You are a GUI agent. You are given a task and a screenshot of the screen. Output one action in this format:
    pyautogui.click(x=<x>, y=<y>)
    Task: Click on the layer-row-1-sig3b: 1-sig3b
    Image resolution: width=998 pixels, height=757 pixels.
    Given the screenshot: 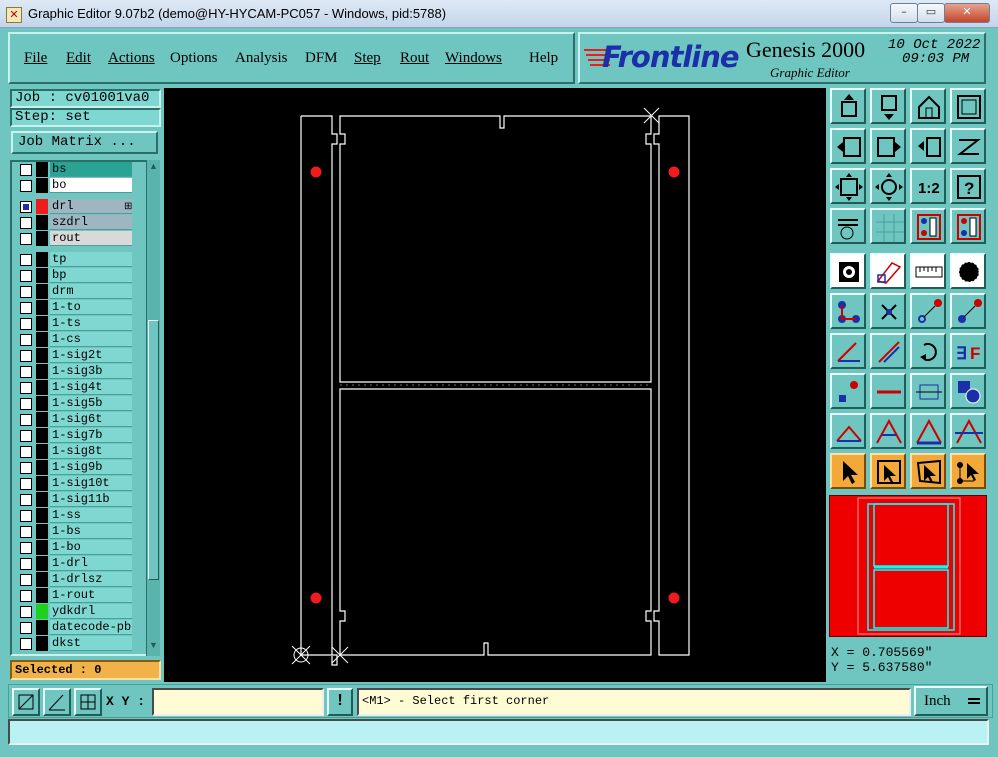 What is the action you would take?
    pyautogui.click(x=78, y=371)
    